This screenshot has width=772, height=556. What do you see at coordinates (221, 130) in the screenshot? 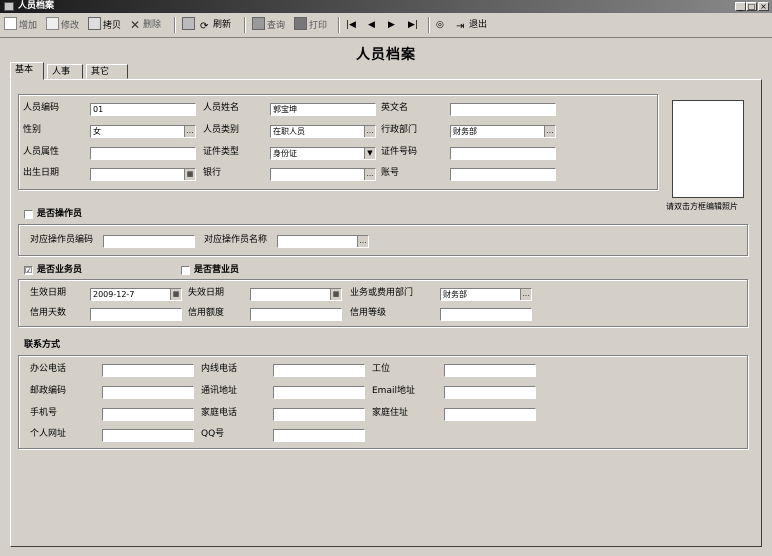
I see `category-label: 人员类别` at bounding box center [221, 130].